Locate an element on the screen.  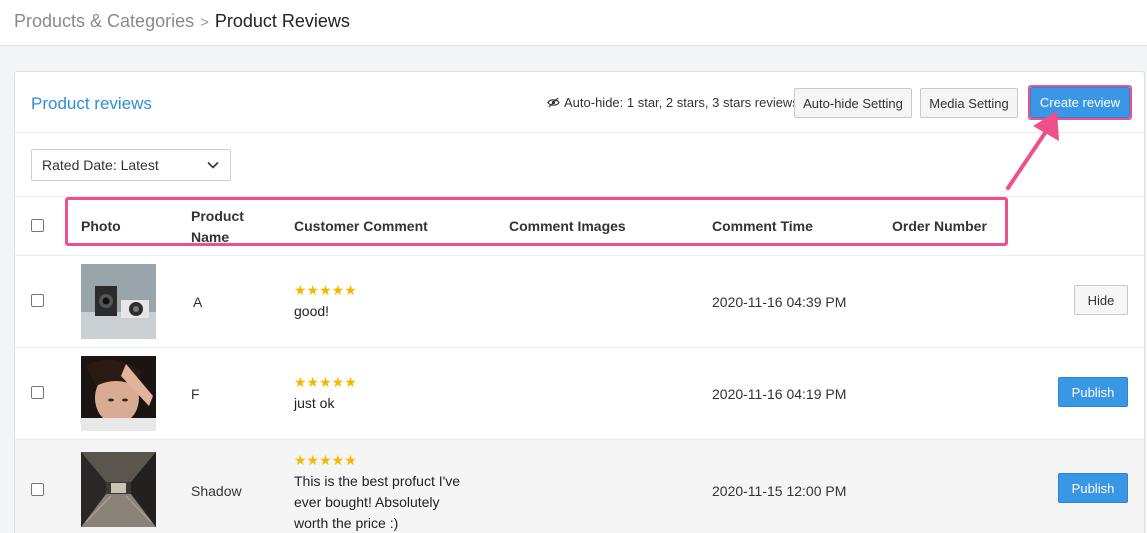
hide-button: Hide is located at coordinates (1101, 300).